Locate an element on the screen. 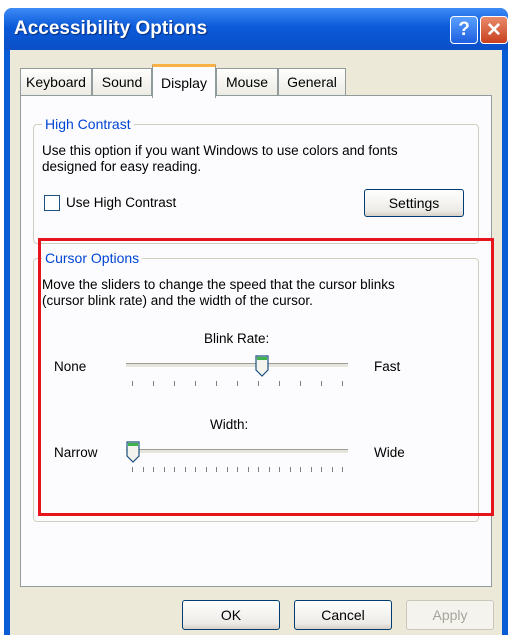 The height and width of the screenshot is (635, 516). tab-sound: Sound is located at coordinates (122, 81).